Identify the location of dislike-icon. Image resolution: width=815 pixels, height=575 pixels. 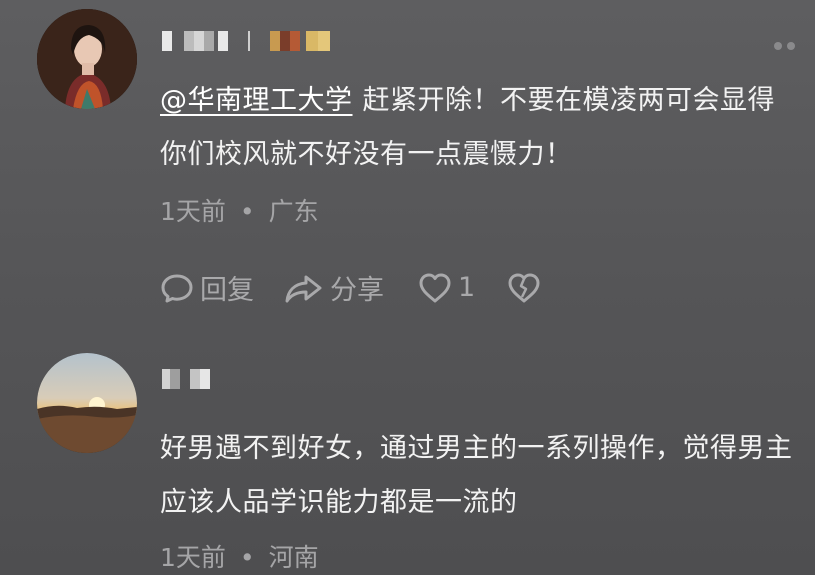
(524, 288).